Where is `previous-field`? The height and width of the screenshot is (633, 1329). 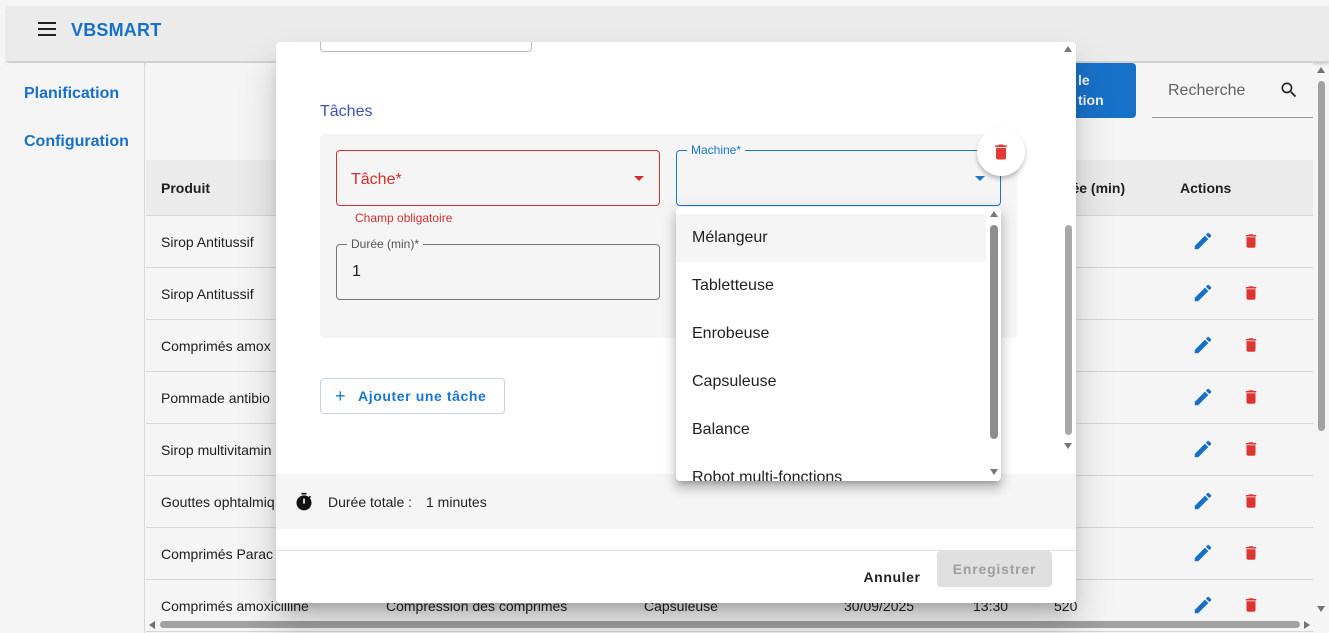
previous-field is located at coordinates (426, 47).